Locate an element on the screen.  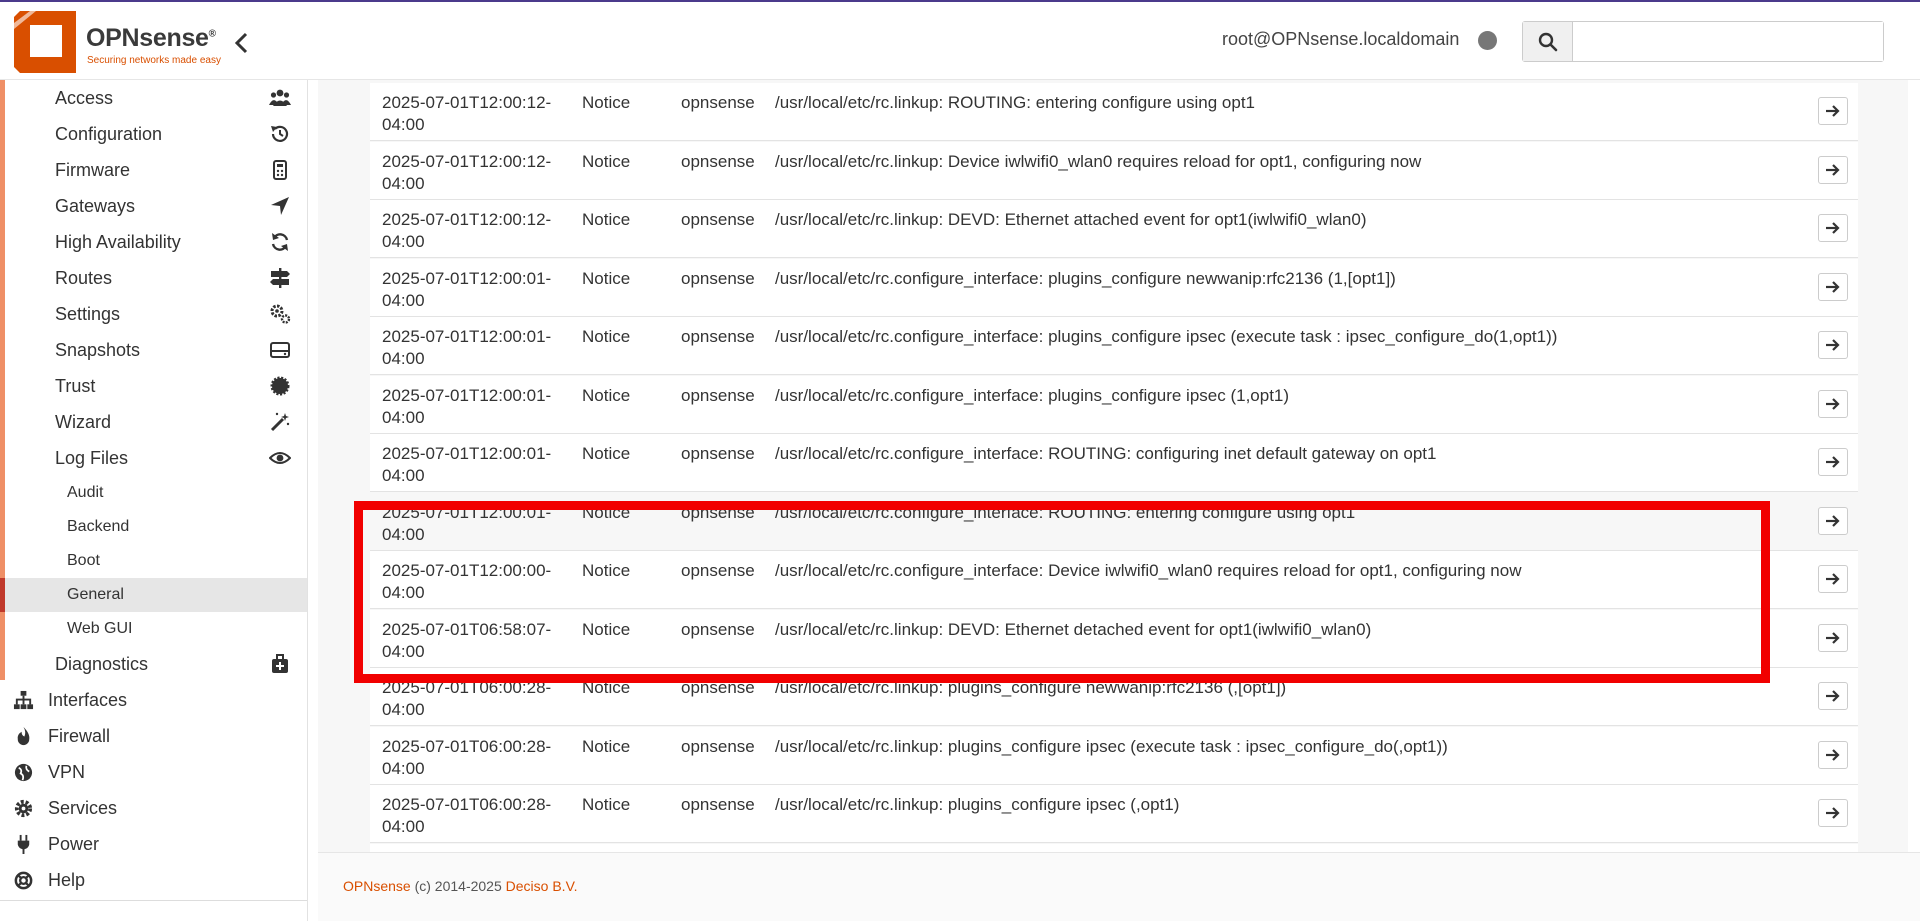
sidebar-item-interfaces: Interfaces is located at coordinates (153, 700).